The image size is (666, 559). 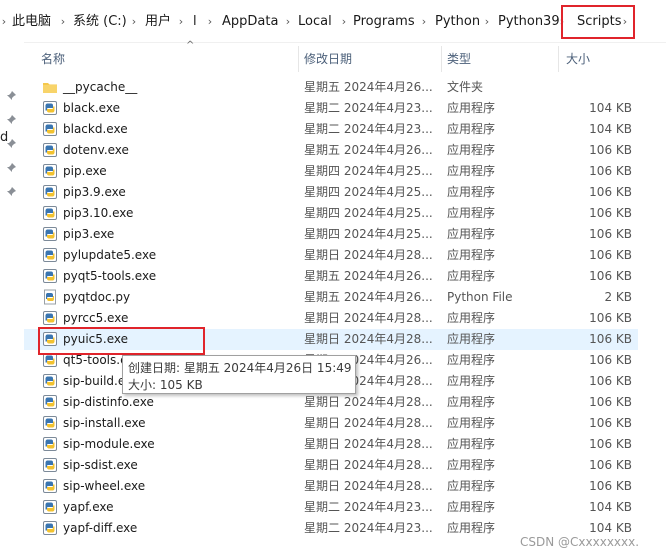 I want to click on file-name: sip-distinfo.exe, so click(x=108, y=402).